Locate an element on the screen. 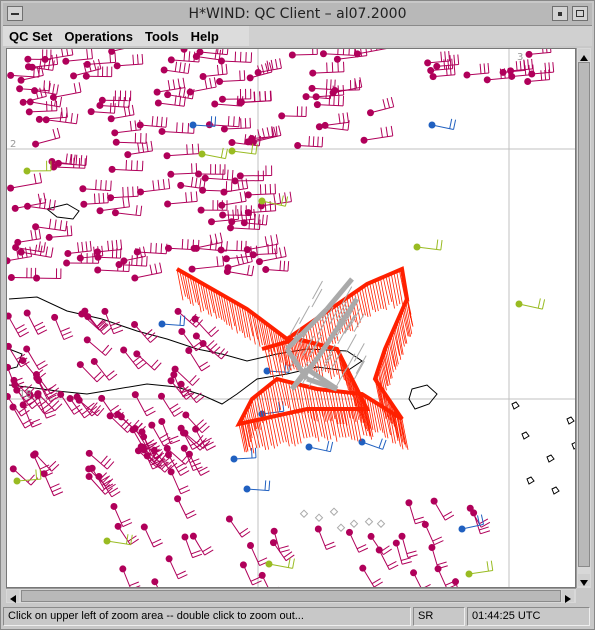  vertical-scroll-thumb is located at coordinates (584, 314).